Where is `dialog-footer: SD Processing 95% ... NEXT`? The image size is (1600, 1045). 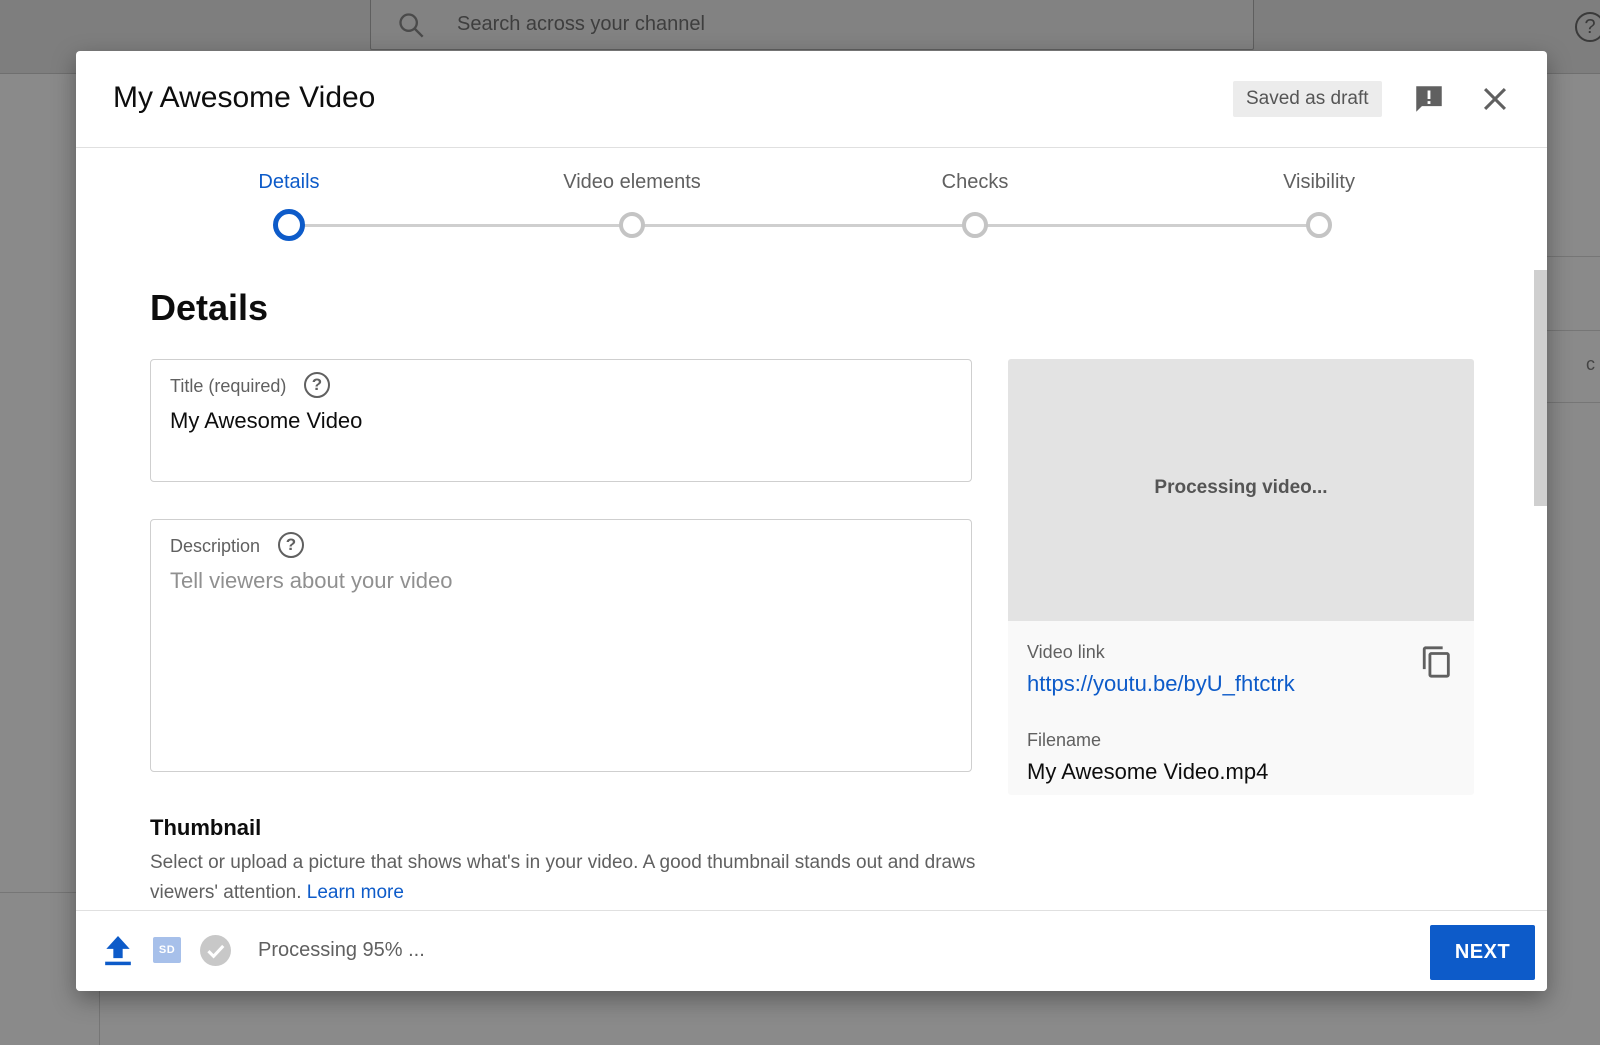 dialog-footer: SD Processing 95% ... NEXT is located at coordinates (811, 950).